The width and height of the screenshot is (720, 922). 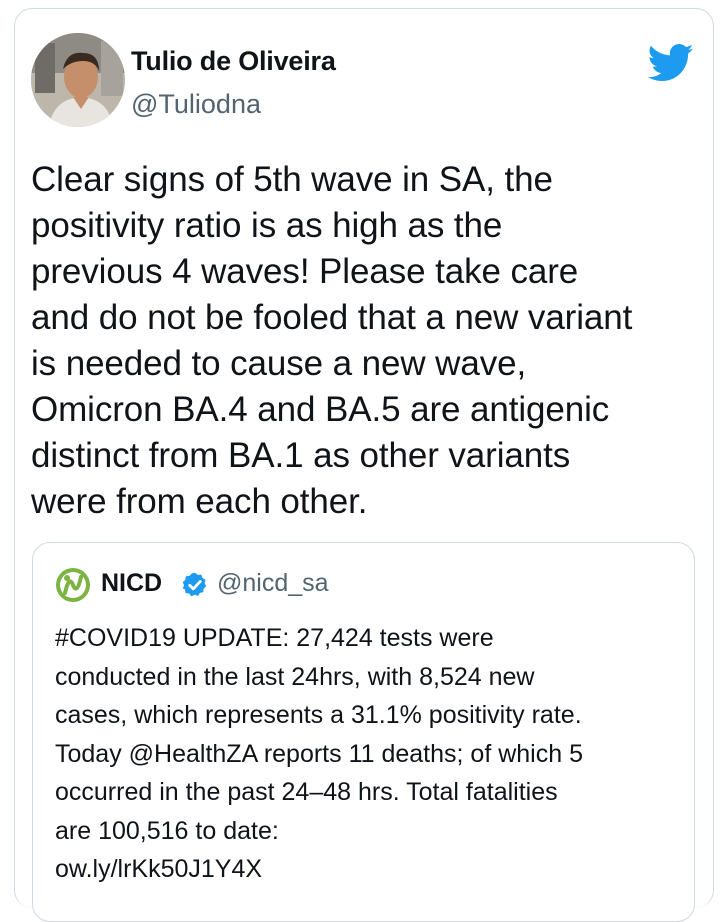 I want to click on nicd-logo-icon, so click(x=73, y=585).